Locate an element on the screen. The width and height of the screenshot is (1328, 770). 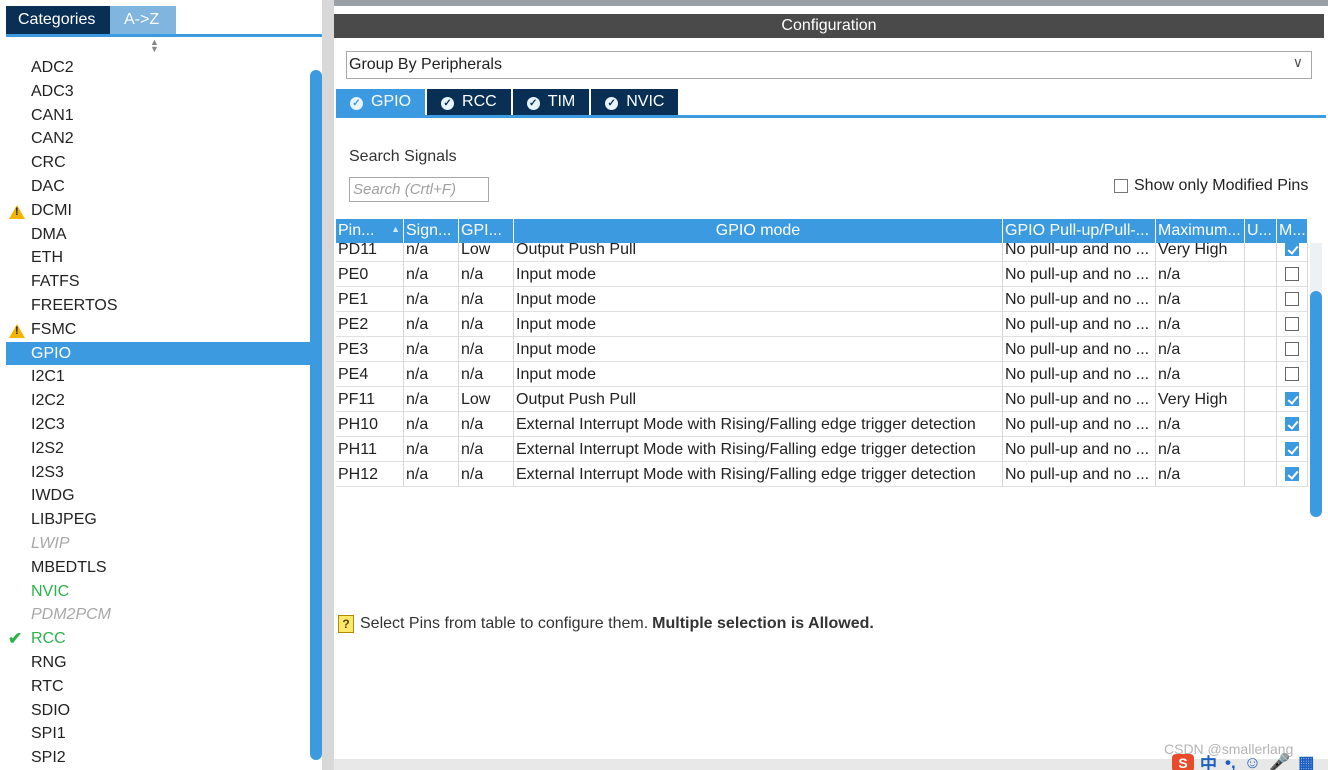
ime-toolbox-icon: ▦ is located at coordinates (1306, 761).